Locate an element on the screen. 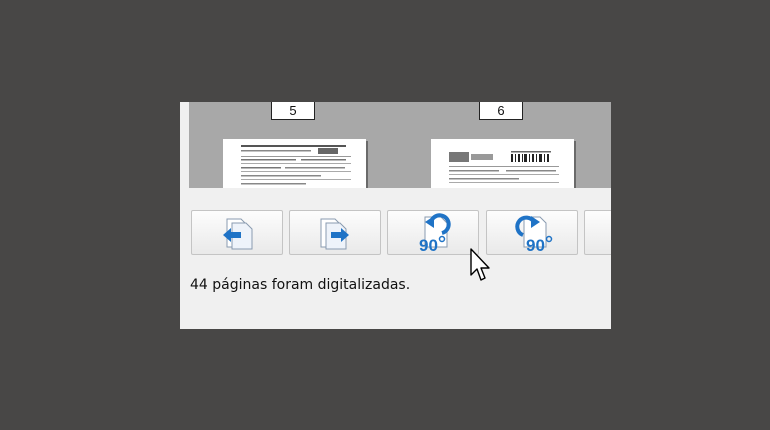 Image resolution: width=770 pixels, height=430 pixels. page-number-label-5: 5 is located at coordinates (293, 111).